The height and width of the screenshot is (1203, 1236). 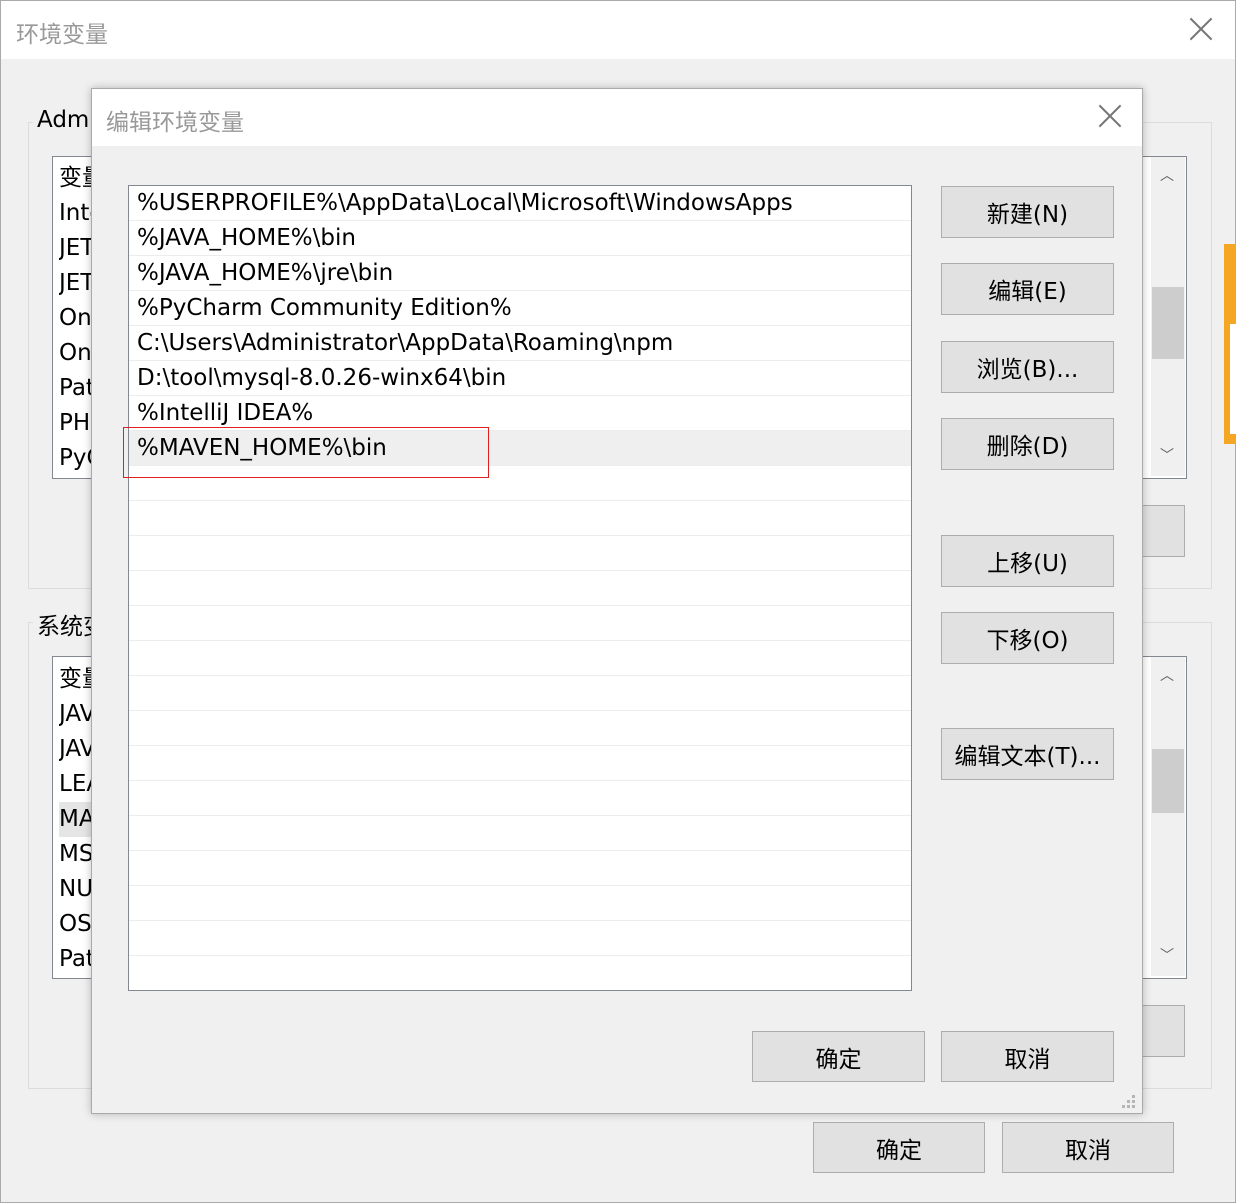 What do you see at coordinates (1110, 117) in the screenshot?
I see `edit-dialog-close-icon` at bounding box center [1110, 117].